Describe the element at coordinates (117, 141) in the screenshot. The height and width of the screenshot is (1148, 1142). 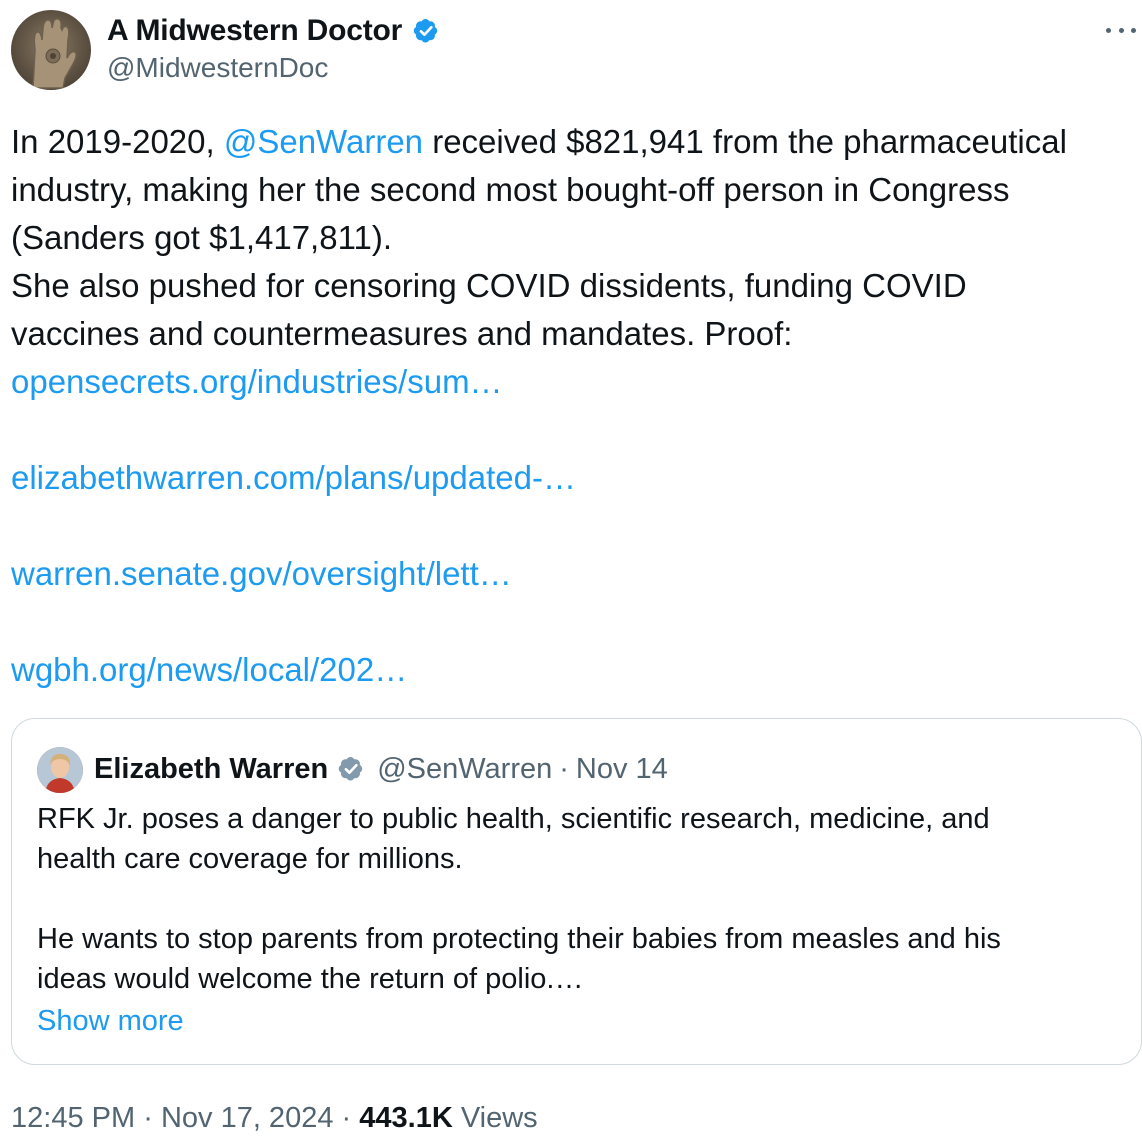
I see `tweet-line-text: In 2019-2020,` at that location.